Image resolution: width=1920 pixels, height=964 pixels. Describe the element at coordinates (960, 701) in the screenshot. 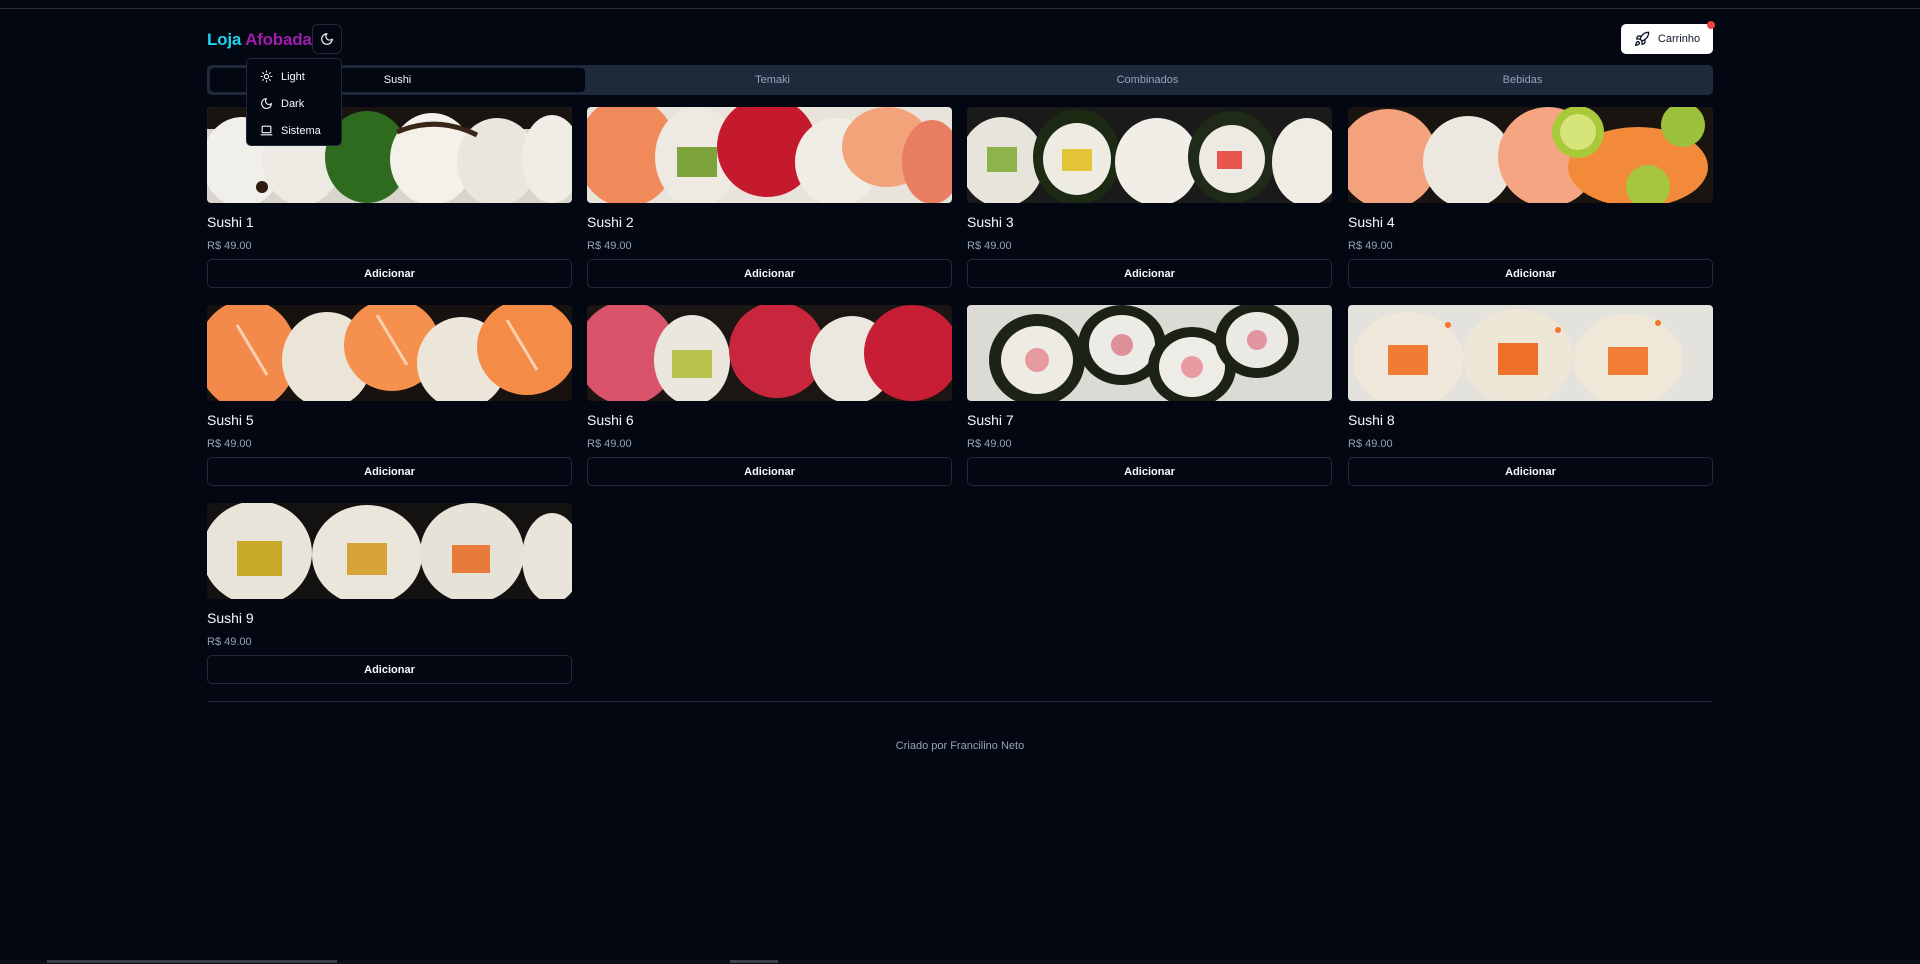

I see `footer-divider` at that location.